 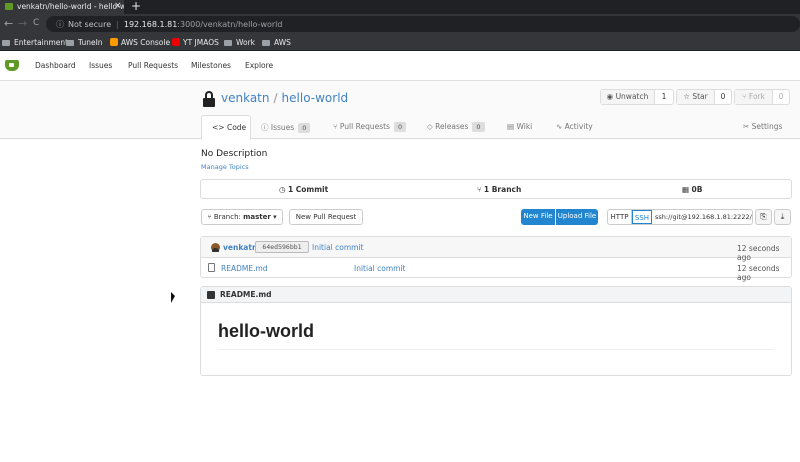 What do you see at coordinates (754, 97) in the screenshot?
I see `fork-label-wrap: ⑂ Fork` at bounding box center [754, 97].